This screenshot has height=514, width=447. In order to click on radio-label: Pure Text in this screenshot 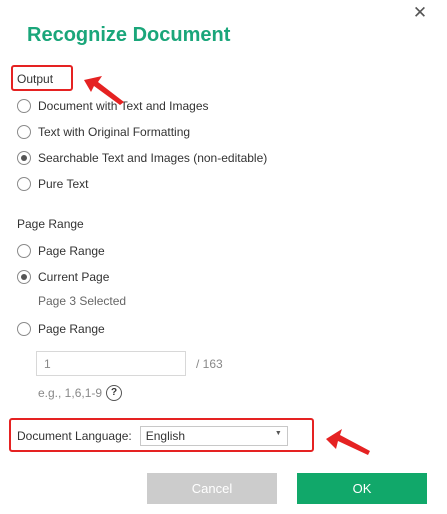, I will do `click(63, 184)`.